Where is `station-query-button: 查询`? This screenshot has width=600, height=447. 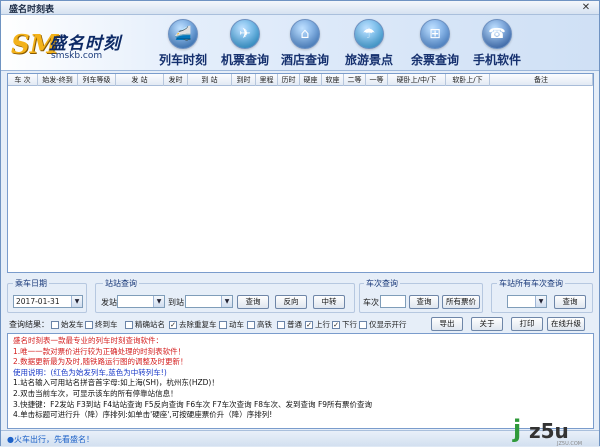
station-query-button: 查询 is located at coordinates (253, 302).